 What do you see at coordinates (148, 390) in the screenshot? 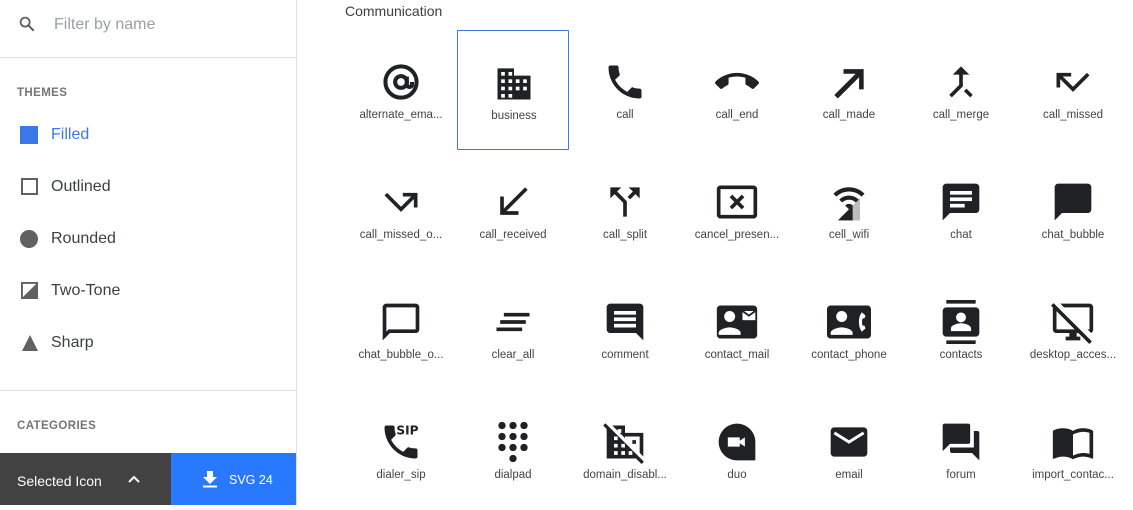
I see `sidebar-divider` at bounding box center [148, 390].